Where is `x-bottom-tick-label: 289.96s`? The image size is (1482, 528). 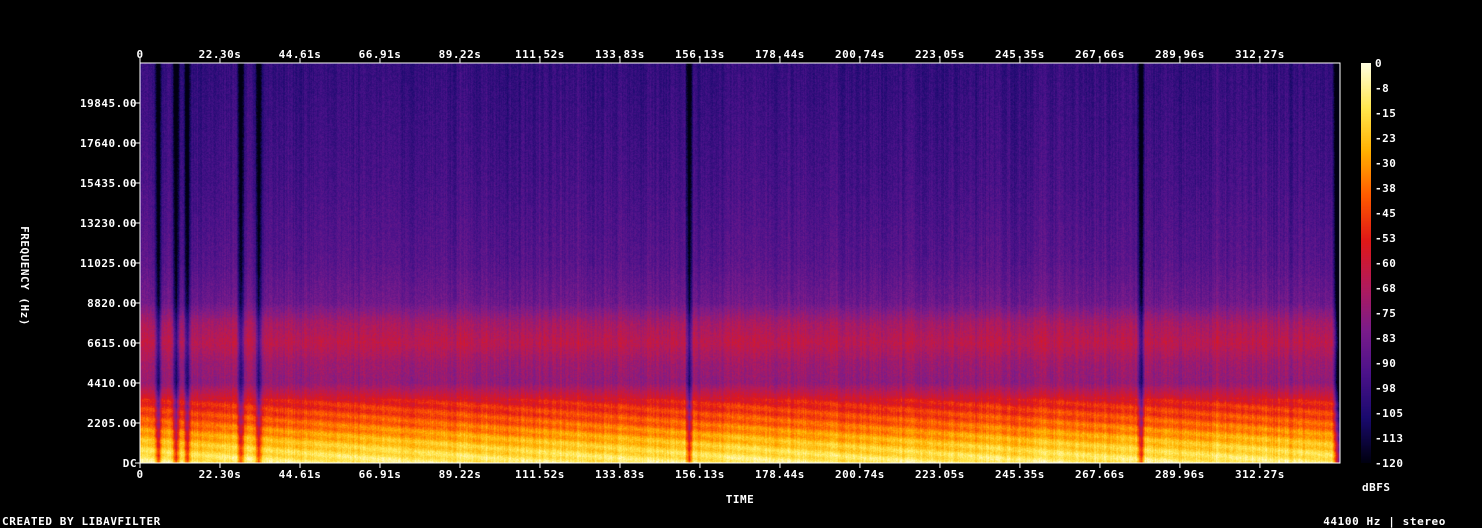 x-bottom-tick-label: 289.96s is located at coordinates (1180, 474).